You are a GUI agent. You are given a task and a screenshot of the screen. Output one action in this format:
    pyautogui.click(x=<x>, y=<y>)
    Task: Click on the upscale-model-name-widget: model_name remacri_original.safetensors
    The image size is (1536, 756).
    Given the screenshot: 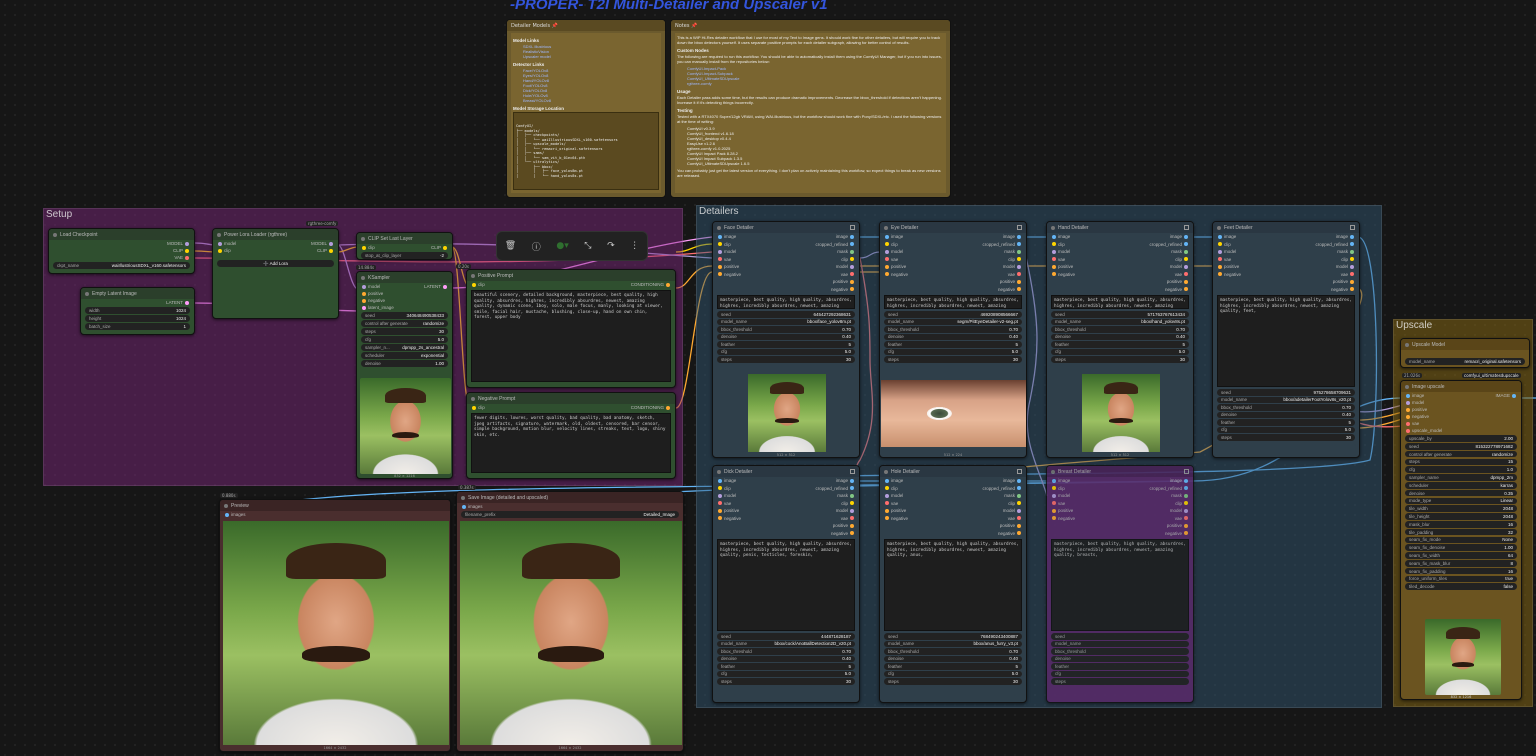 What is the action you would take?
    pyautogui.click(x=1465, y=361)
    